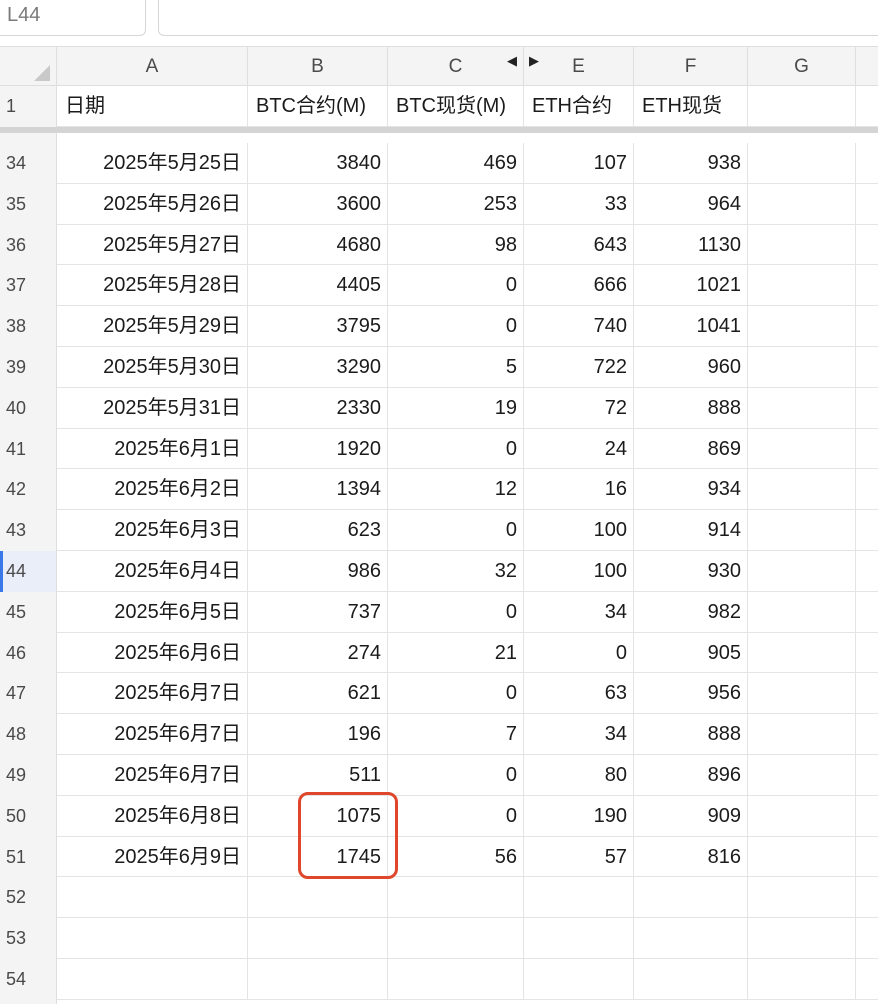 Image resolution: width=878 pixels, height=1004 pixels. Describe the element at coordinates (579, 204) in the screenshot. I see `cell-eth-futures: 33` at that location.